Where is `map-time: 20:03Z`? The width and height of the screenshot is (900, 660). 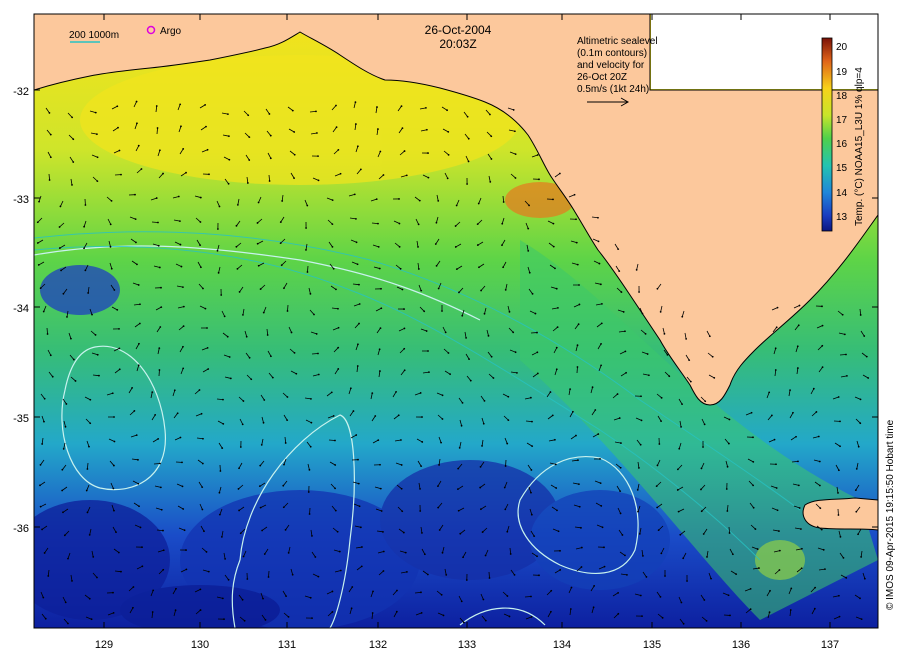 map-time: 20:03Z is located at coordinates (457, 44).